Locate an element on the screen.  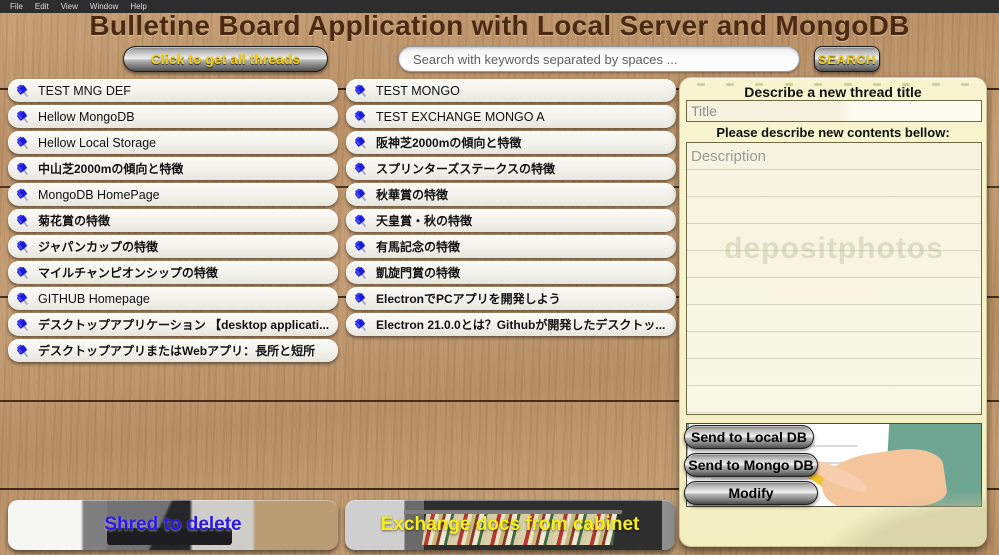
notepad-title-heading: Describe a new thread title is located at coordinates (833, 92).